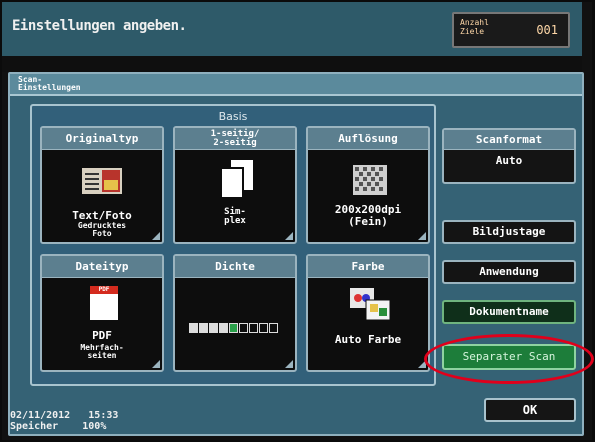 Image resolution: width=595 pixels, height=442 pixels. What do you see at coordinates (236, 179) in the screenshot?
I see `simplex-page-icon` at bounding box center [236, 179].